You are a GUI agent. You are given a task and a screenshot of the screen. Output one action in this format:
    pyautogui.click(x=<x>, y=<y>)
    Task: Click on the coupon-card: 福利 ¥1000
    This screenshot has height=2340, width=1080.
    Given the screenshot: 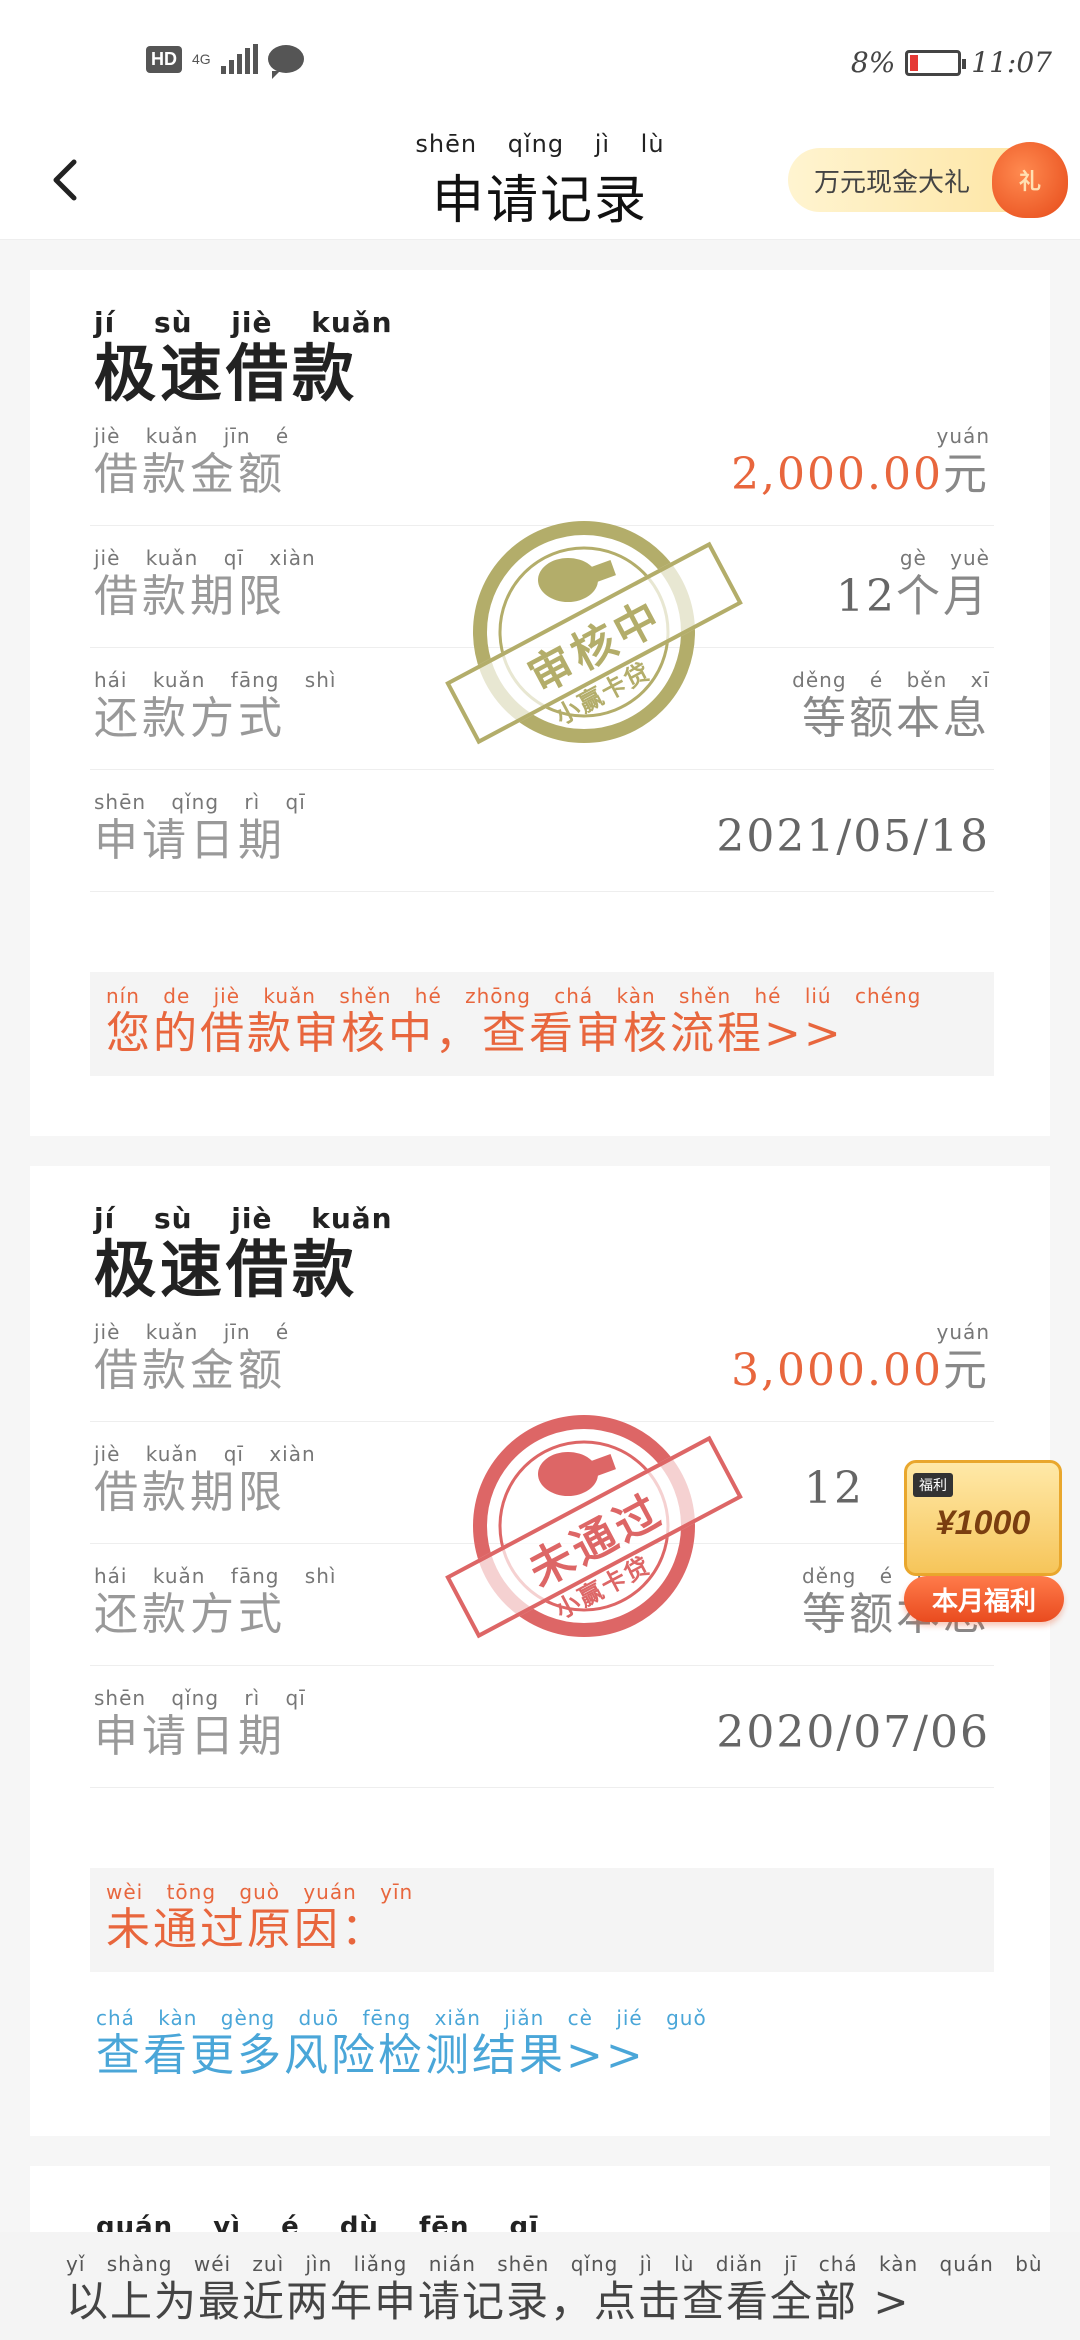 What is the action you would take?
    pyautogui.click(x=983, y=1518)
    